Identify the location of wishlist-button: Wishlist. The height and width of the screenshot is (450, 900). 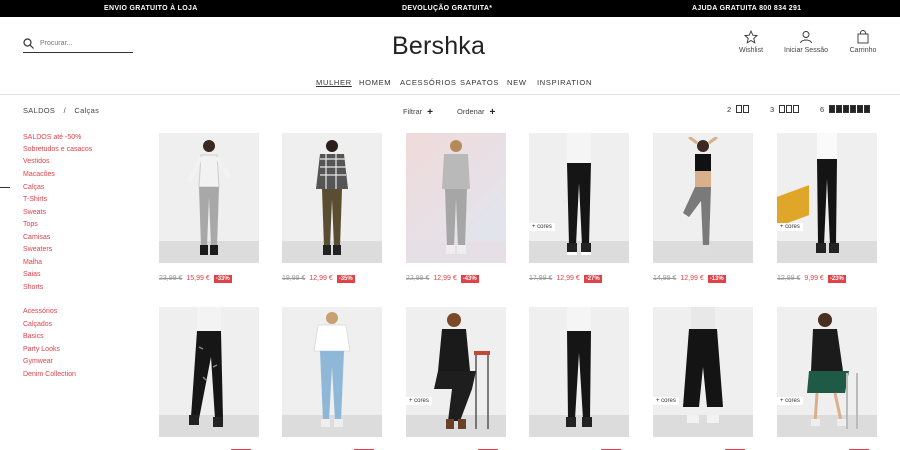
(751, 42).